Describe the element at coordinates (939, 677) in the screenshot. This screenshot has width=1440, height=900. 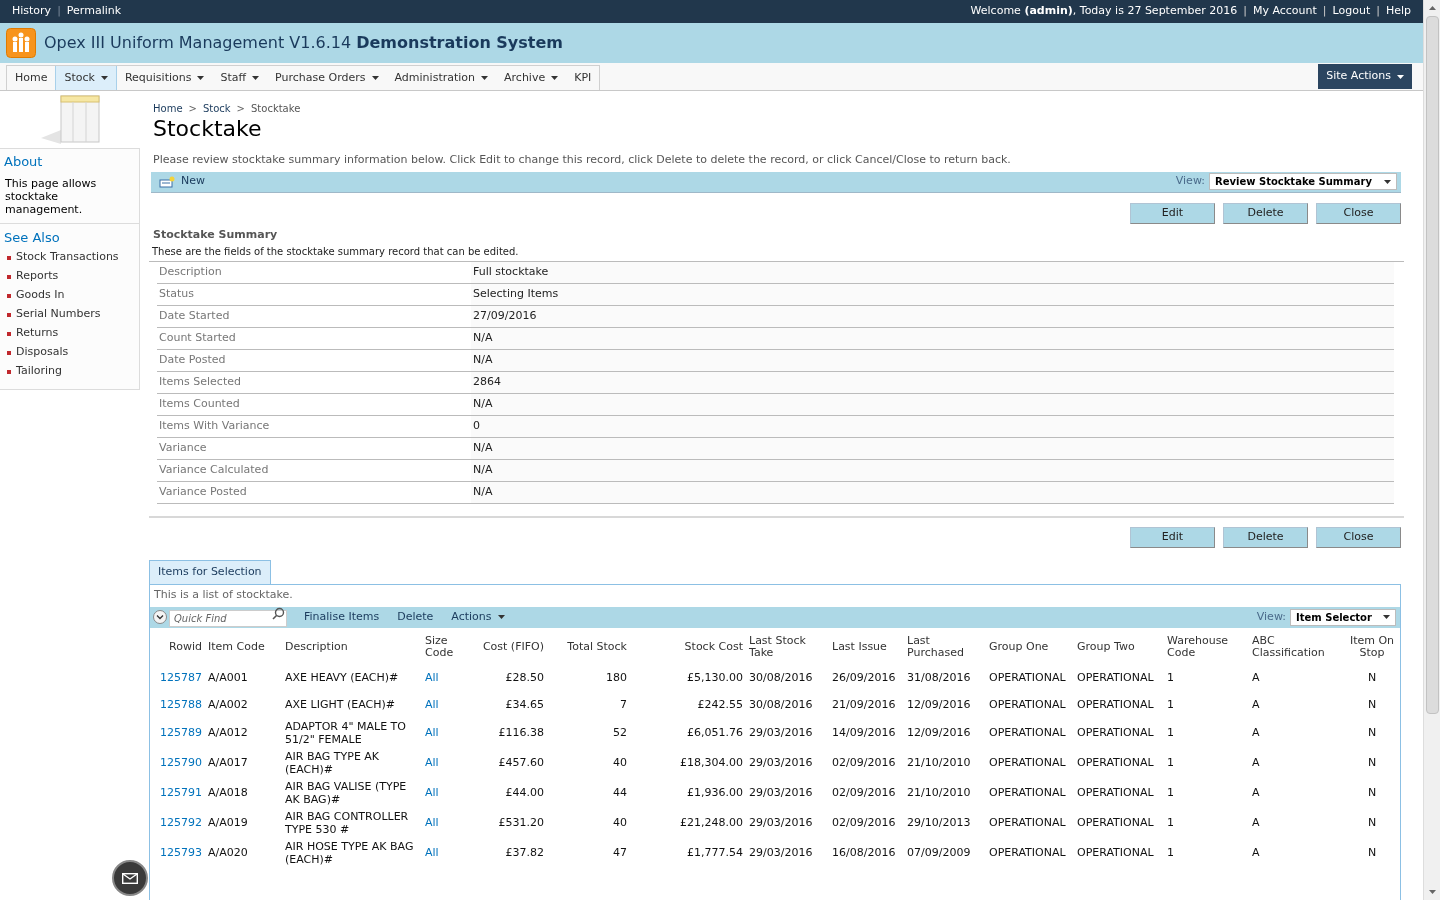
I see `table-cell: 31/08/2016` at that location.